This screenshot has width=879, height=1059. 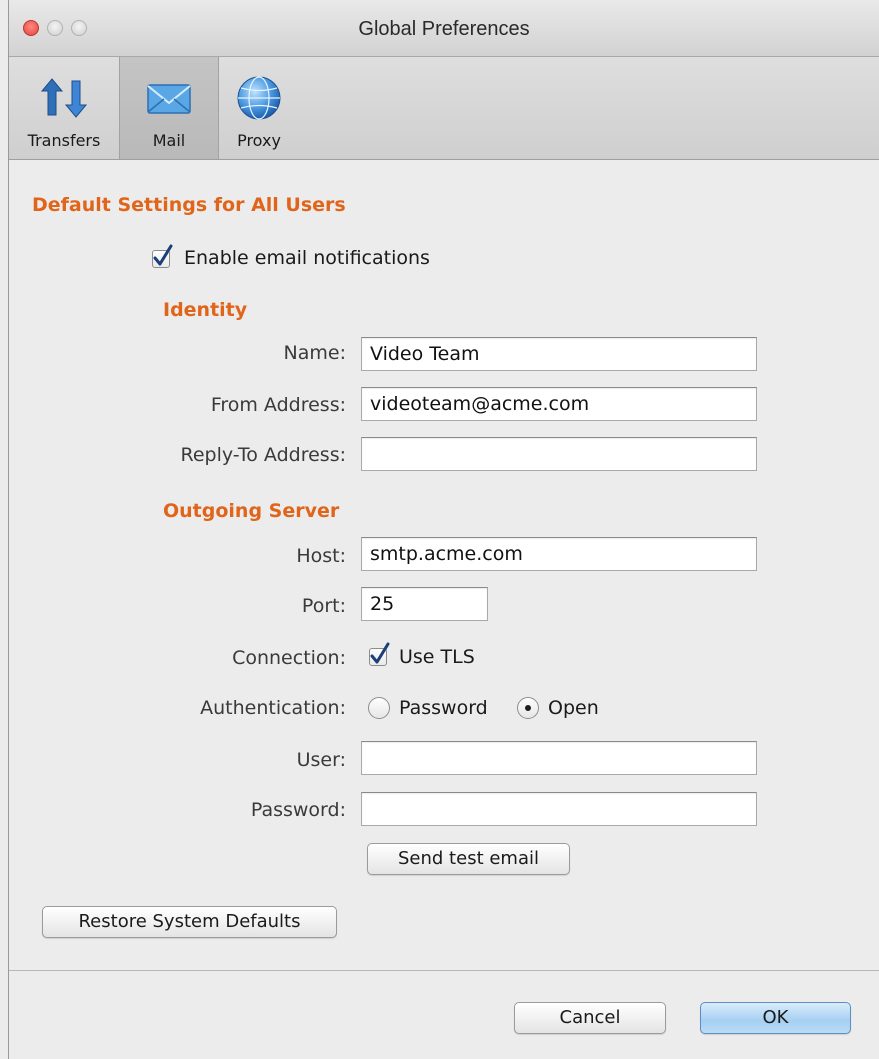 What do you see at coordinates (559, 454) in the screenshot?
I see `reply-to-address-field` at bounding box center [559, 454].